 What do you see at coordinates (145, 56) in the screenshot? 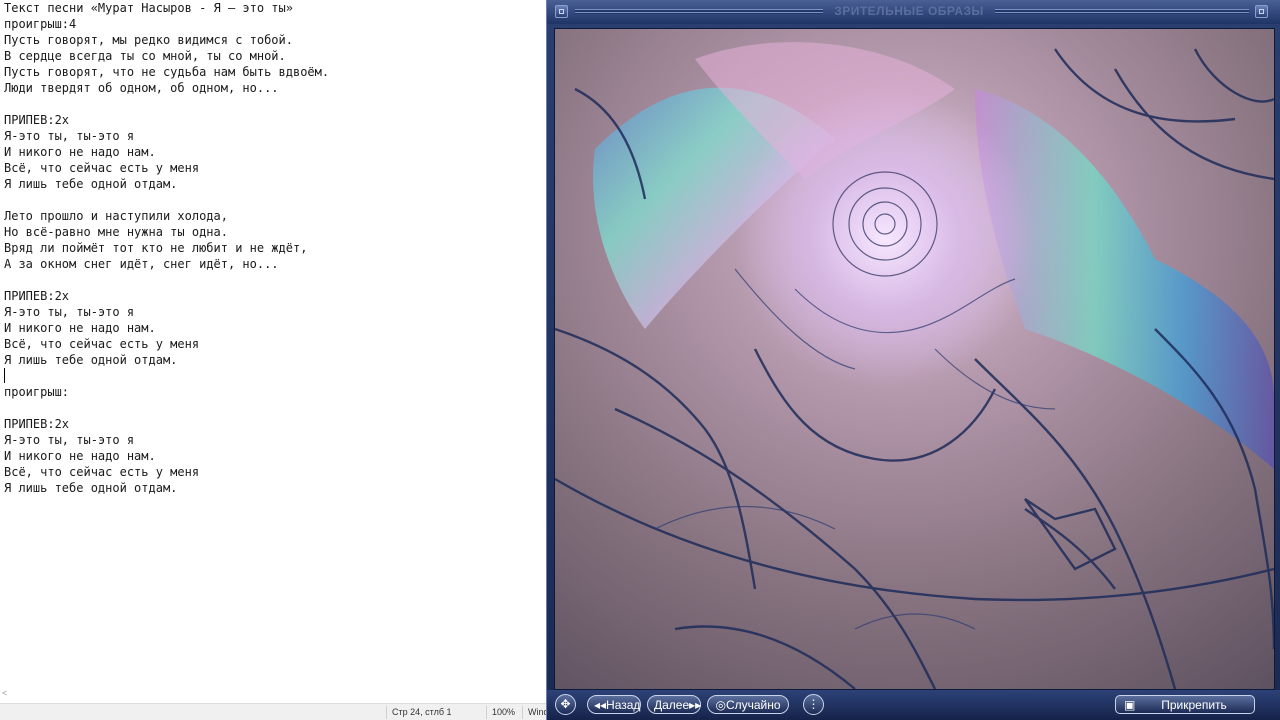
I see `text-line: В сердце всегда ты со мной, ты со мной.` at bounding box center [145, 56].